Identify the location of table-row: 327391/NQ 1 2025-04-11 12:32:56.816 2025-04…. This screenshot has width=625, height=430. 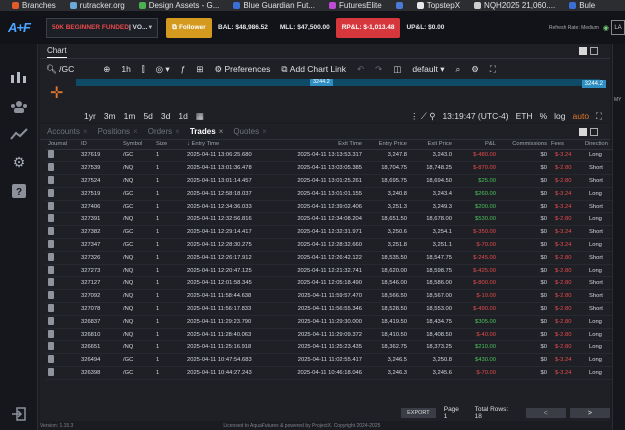
(334, 219).